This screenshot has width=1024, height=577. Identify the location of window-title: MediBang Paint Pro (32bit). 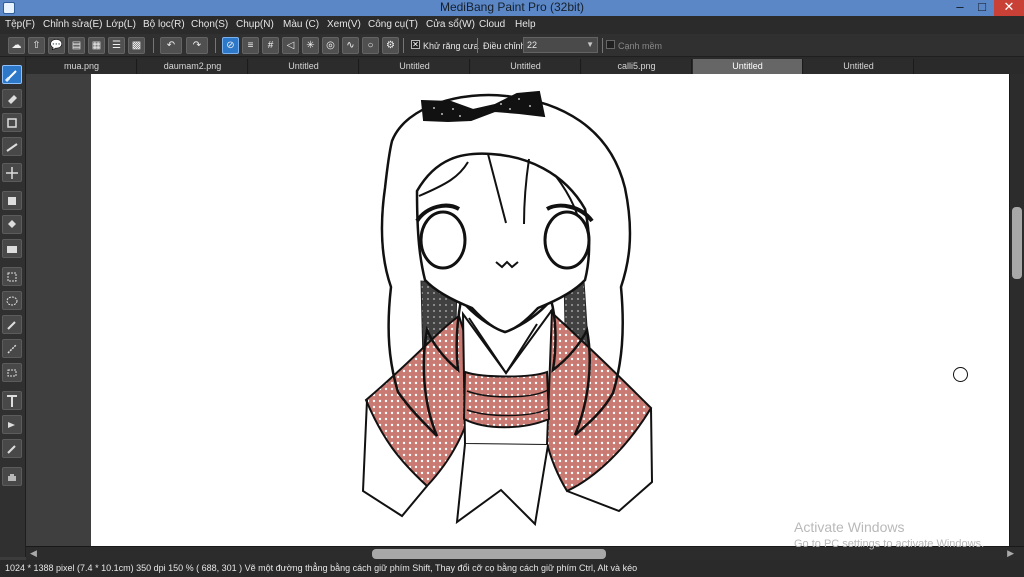
(512, 7).